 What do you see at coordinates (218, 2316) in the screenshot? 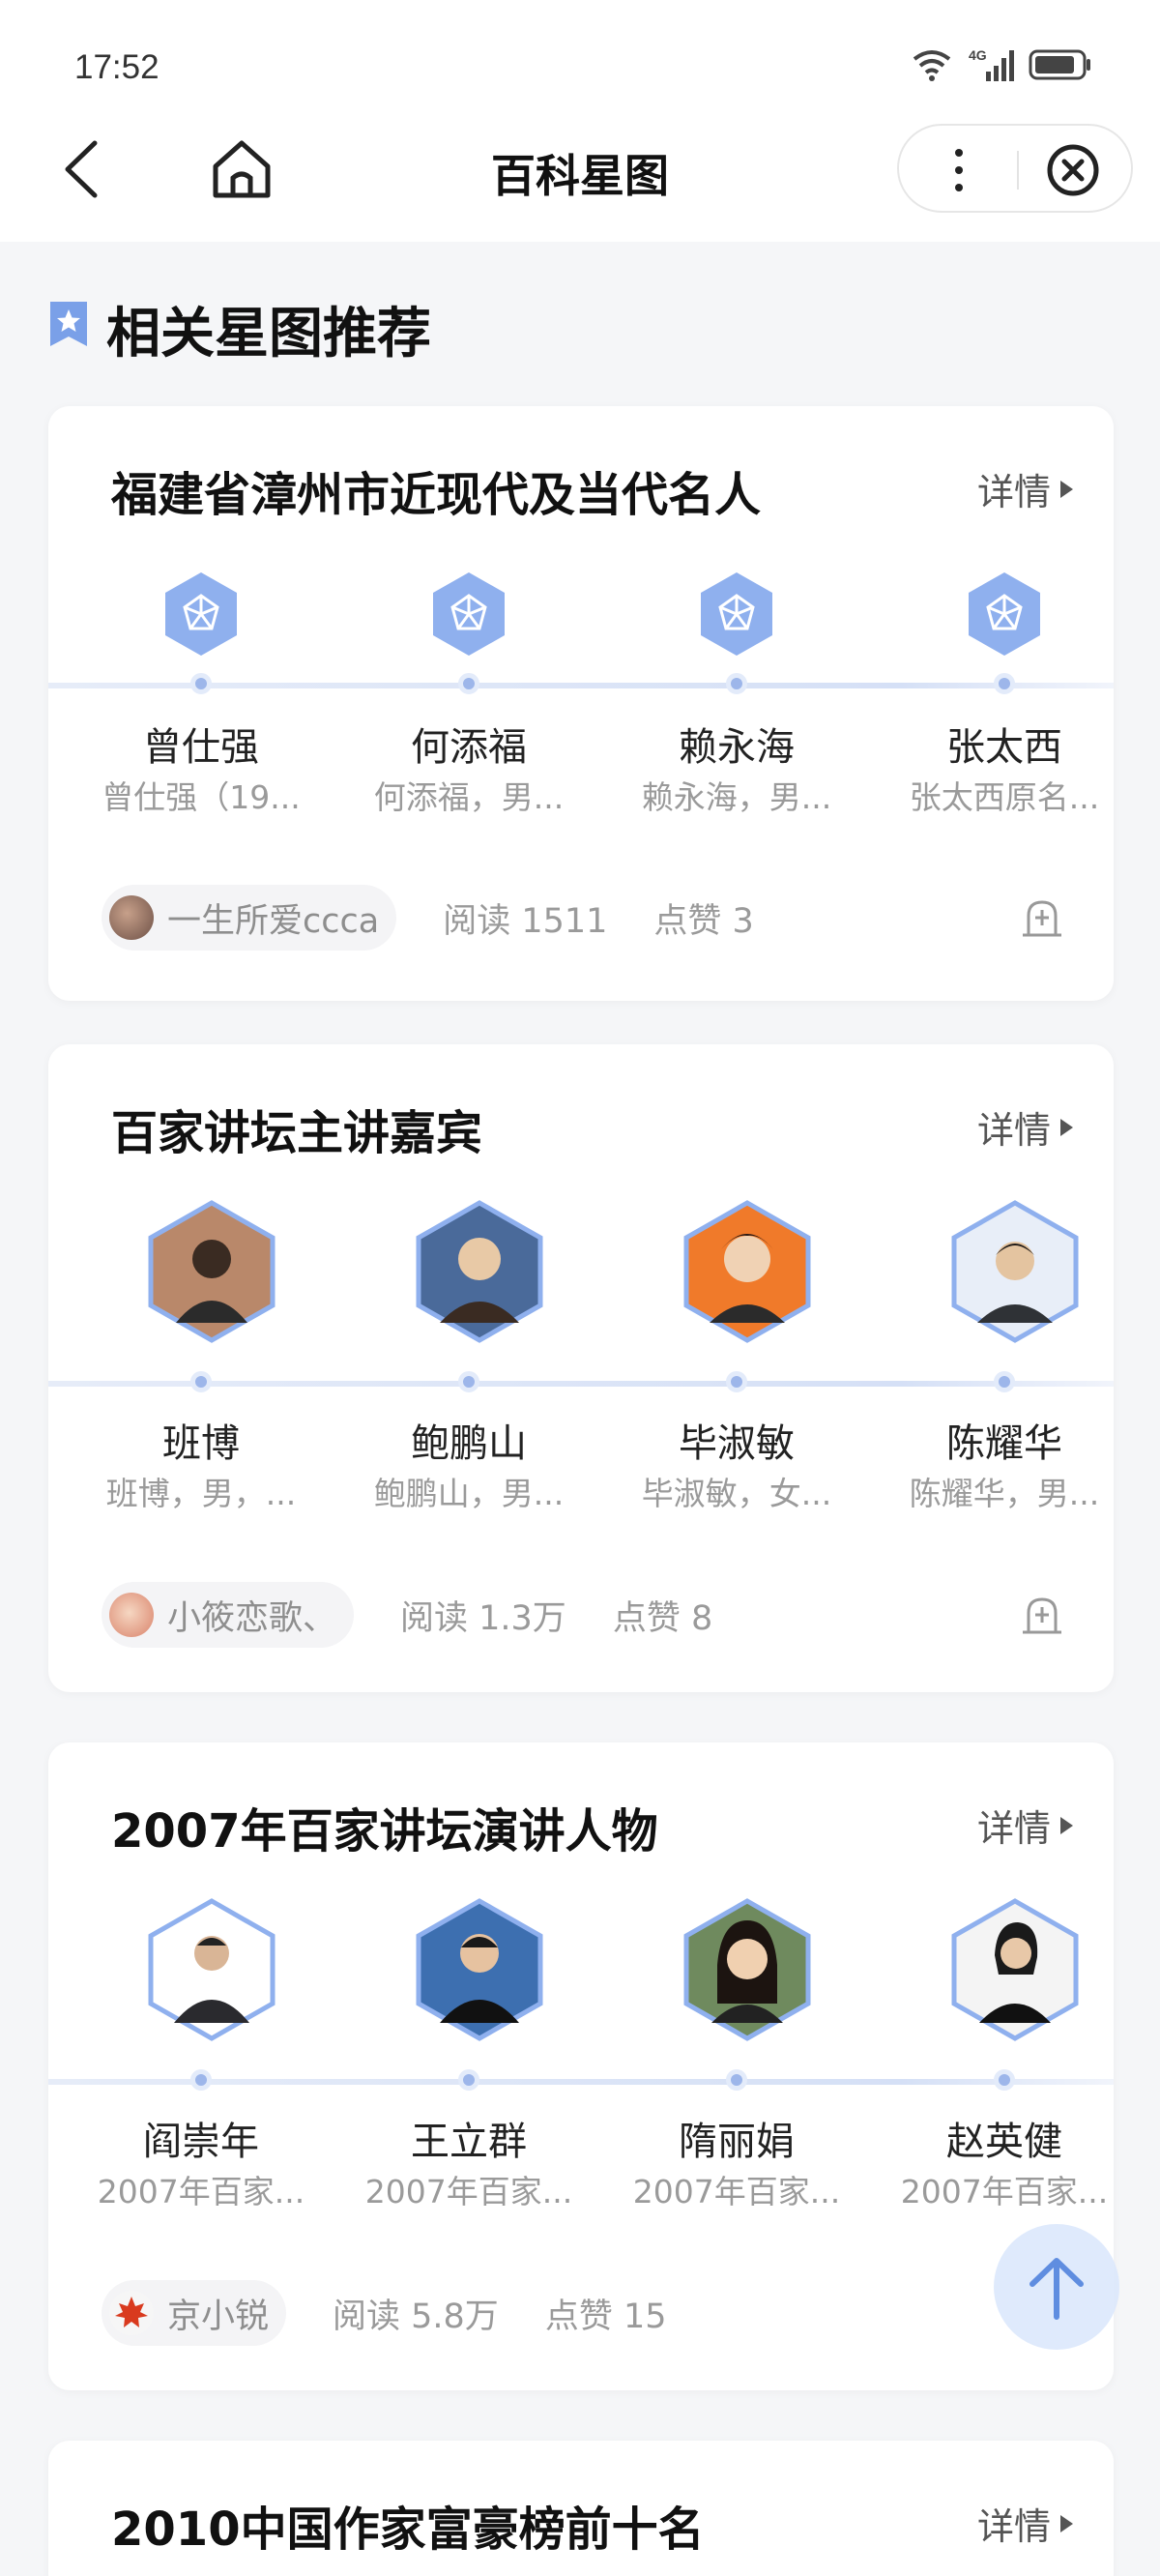
I see `author-name: 京小锐` at bounding box center [218, 2316].